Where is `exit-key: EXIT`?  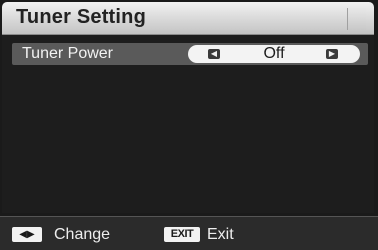
exit-key: EXIT is located at coordinates (182, 234).